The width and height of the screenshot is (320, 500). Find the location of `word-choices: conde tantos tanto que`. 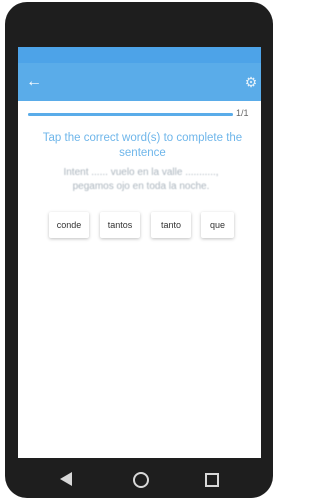

word-choices: conde tantos tanto que is located at coordinates (146, 225).